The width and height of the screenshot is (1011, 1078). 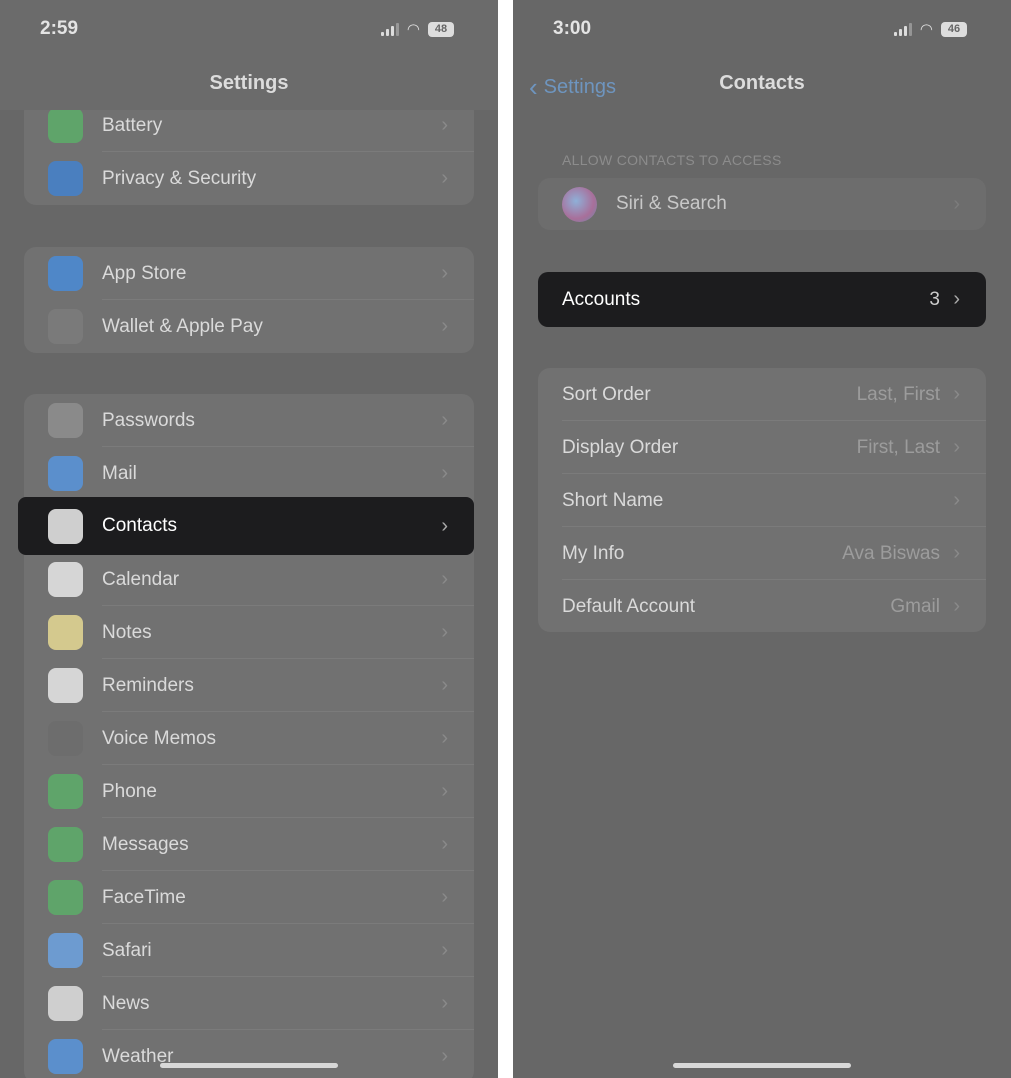 I want to click on notes-icon, so click(x=65, y=632).